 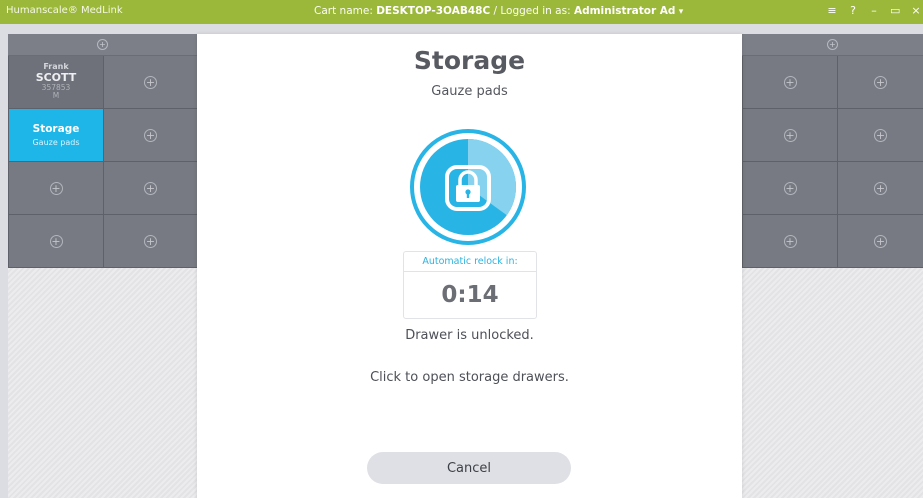 I want to click on right-panel-header: +, so click(x=832, y=45).